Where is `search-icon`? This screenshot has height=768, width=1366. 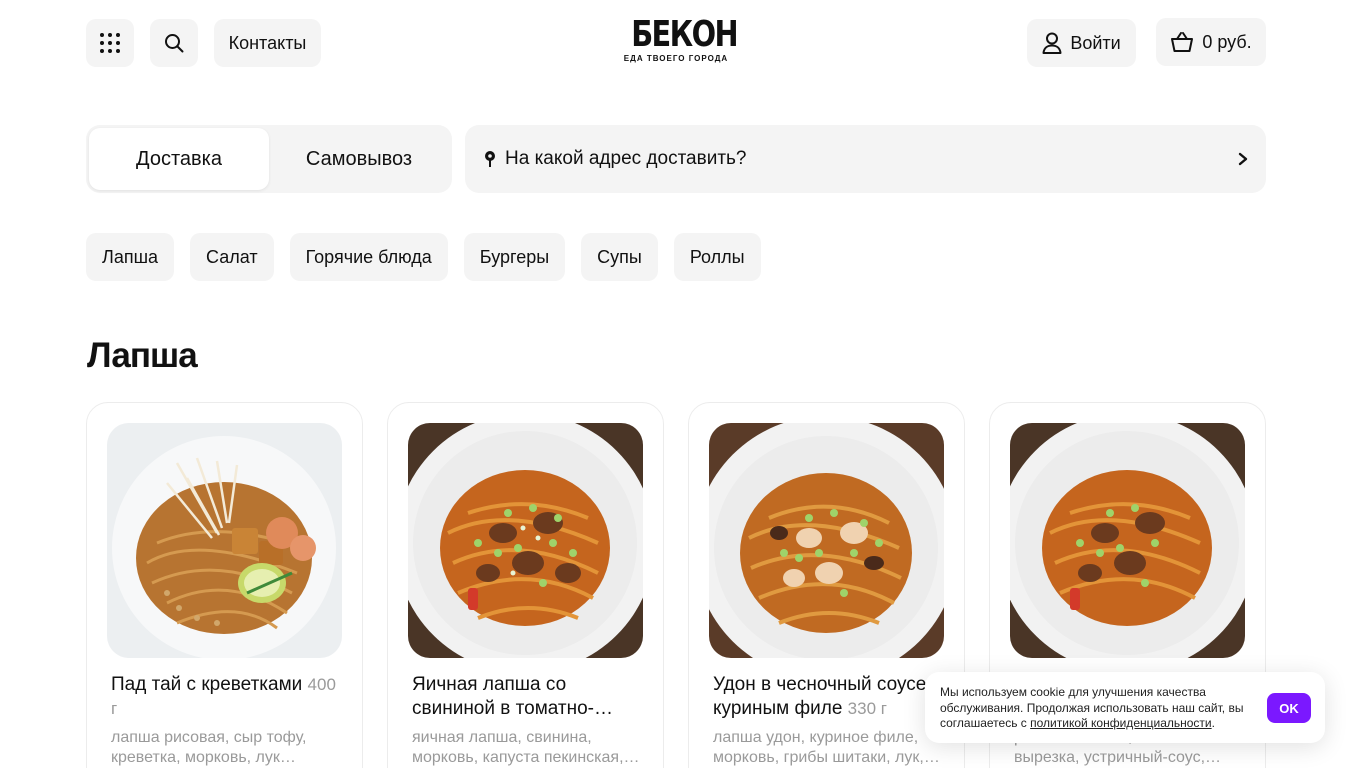 search-icon is located at coordinates (174, 43).